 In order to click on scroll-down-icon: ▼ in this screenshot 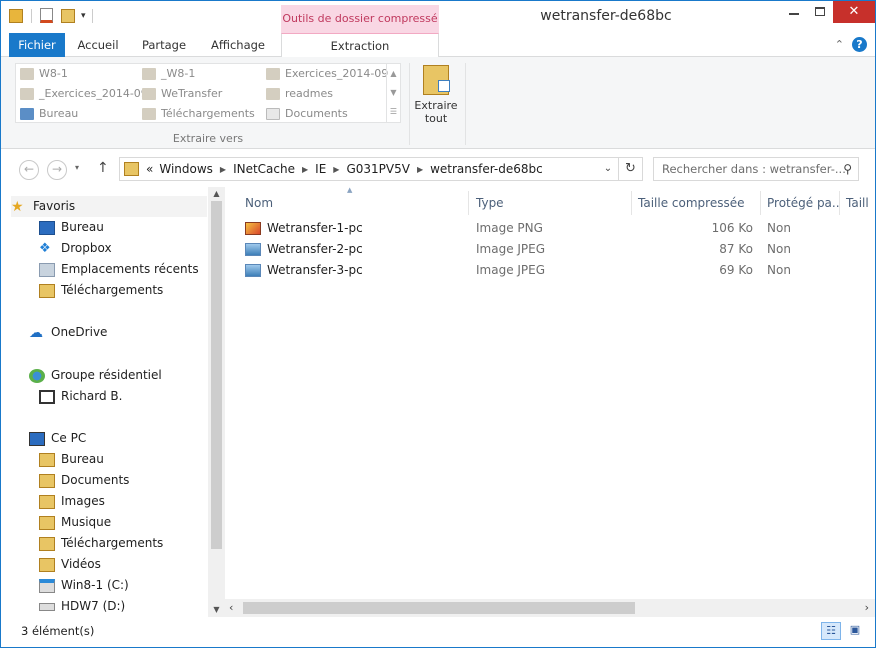, I will do `click(216, 610)`.